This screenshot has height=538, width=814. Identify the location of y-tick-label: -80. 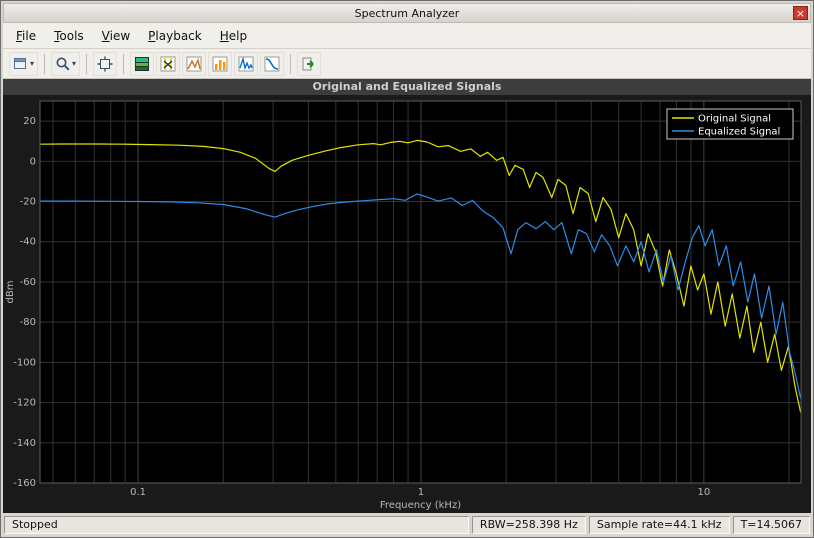
(28, 322).